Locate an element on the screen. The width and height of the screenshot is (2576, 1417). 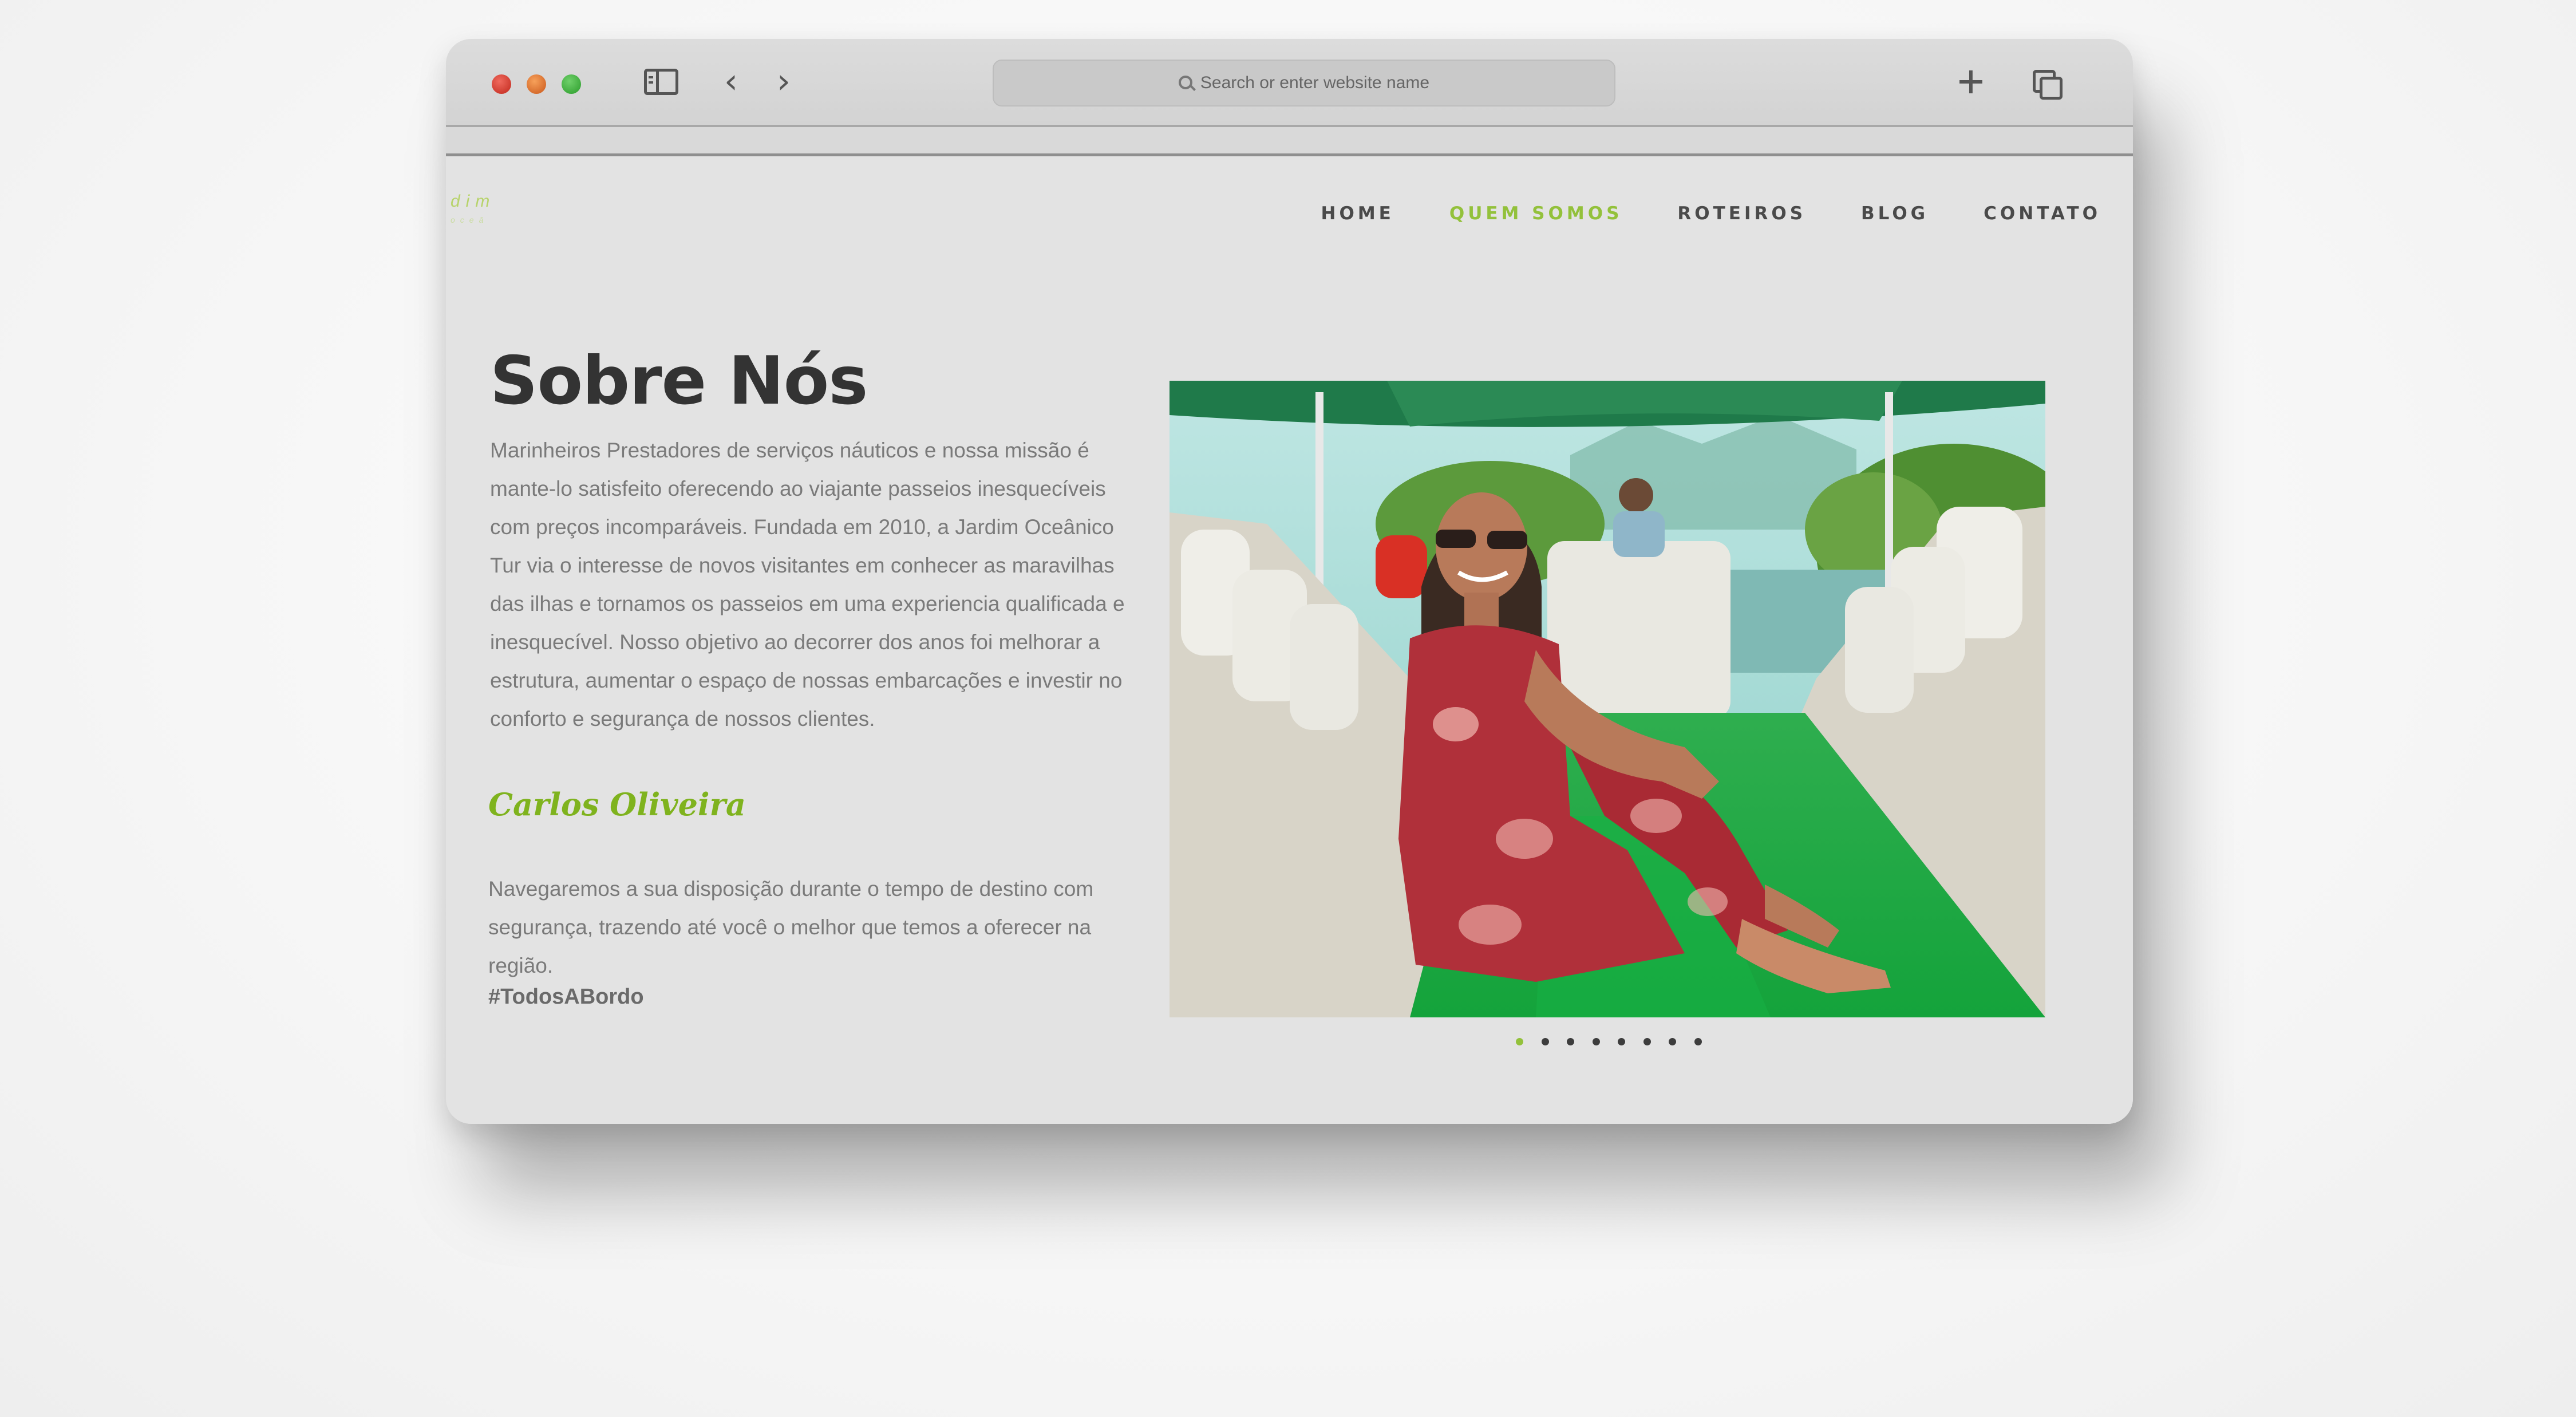
address-bar: Search or enter website name is located at coordinates (1304, 83).